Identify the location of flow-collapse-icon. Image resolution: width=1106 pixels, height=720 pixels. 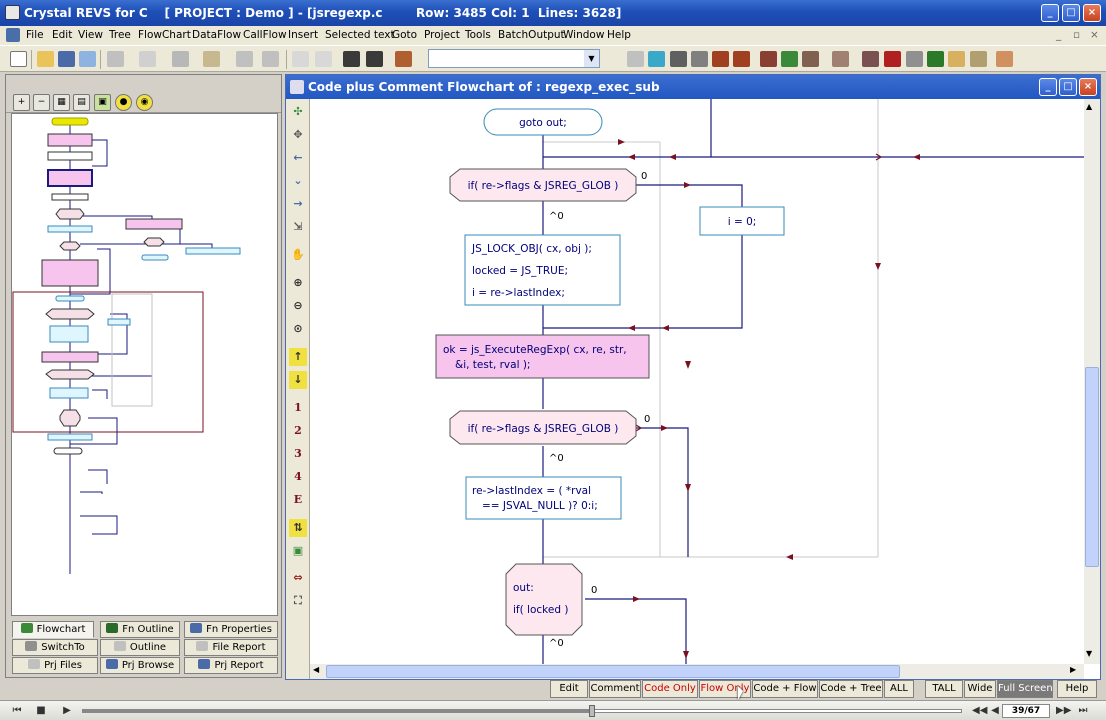
(810, 59).